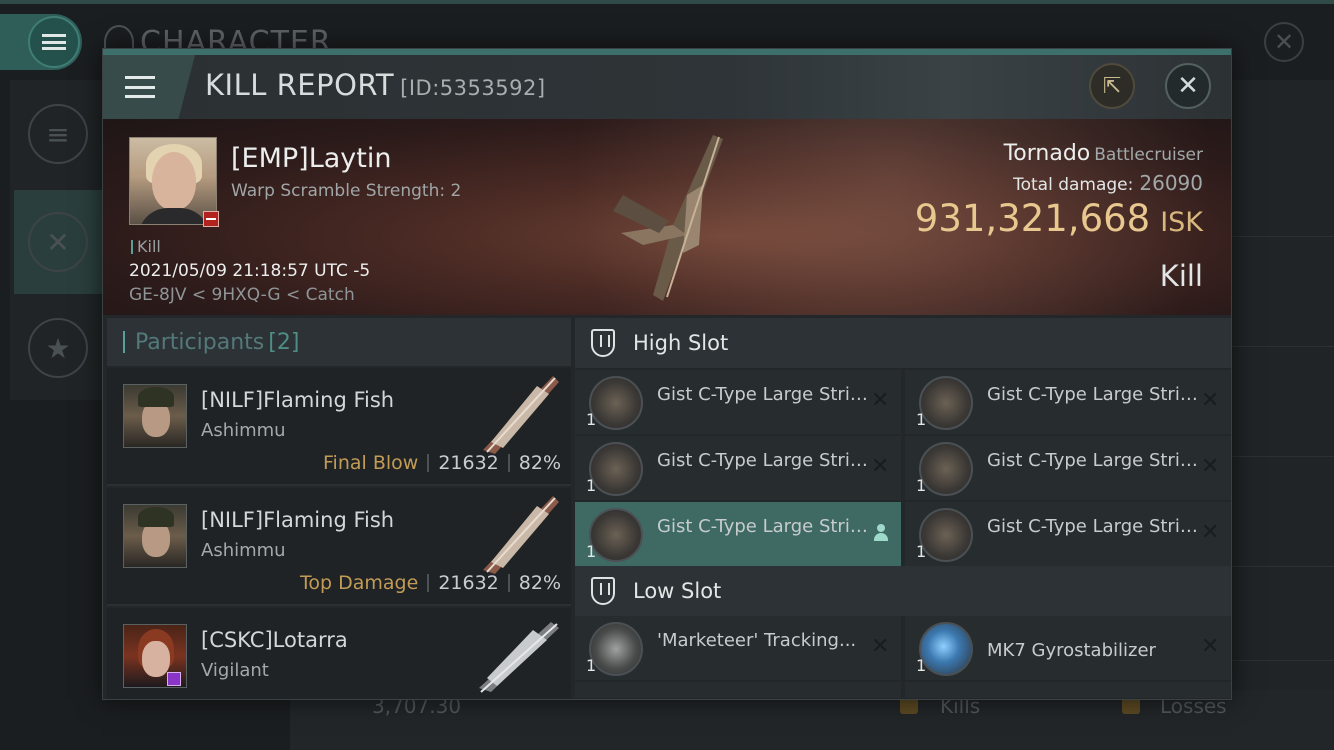  I want to click on modal-title: KILL REPORT [ID:5353592], so click(375, 85).